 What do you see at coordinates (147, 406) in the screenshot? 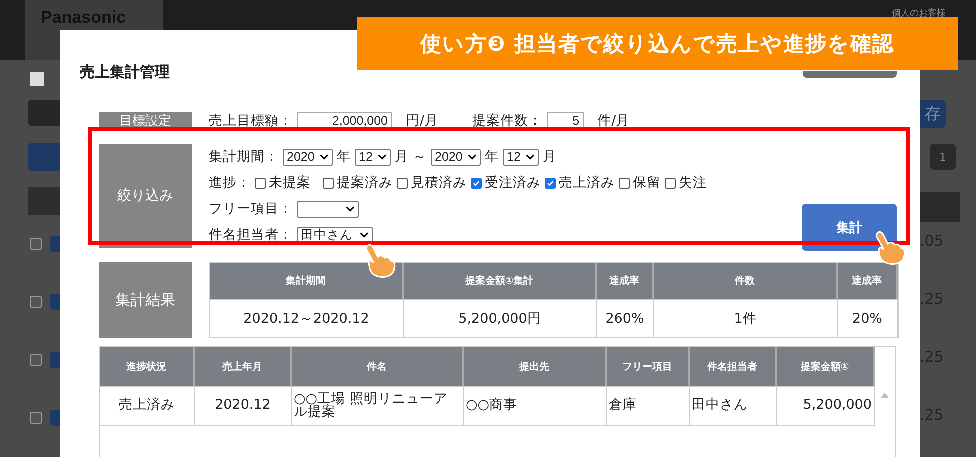
I see `table-cell: 売上済み` at bounding box center [147, 406].